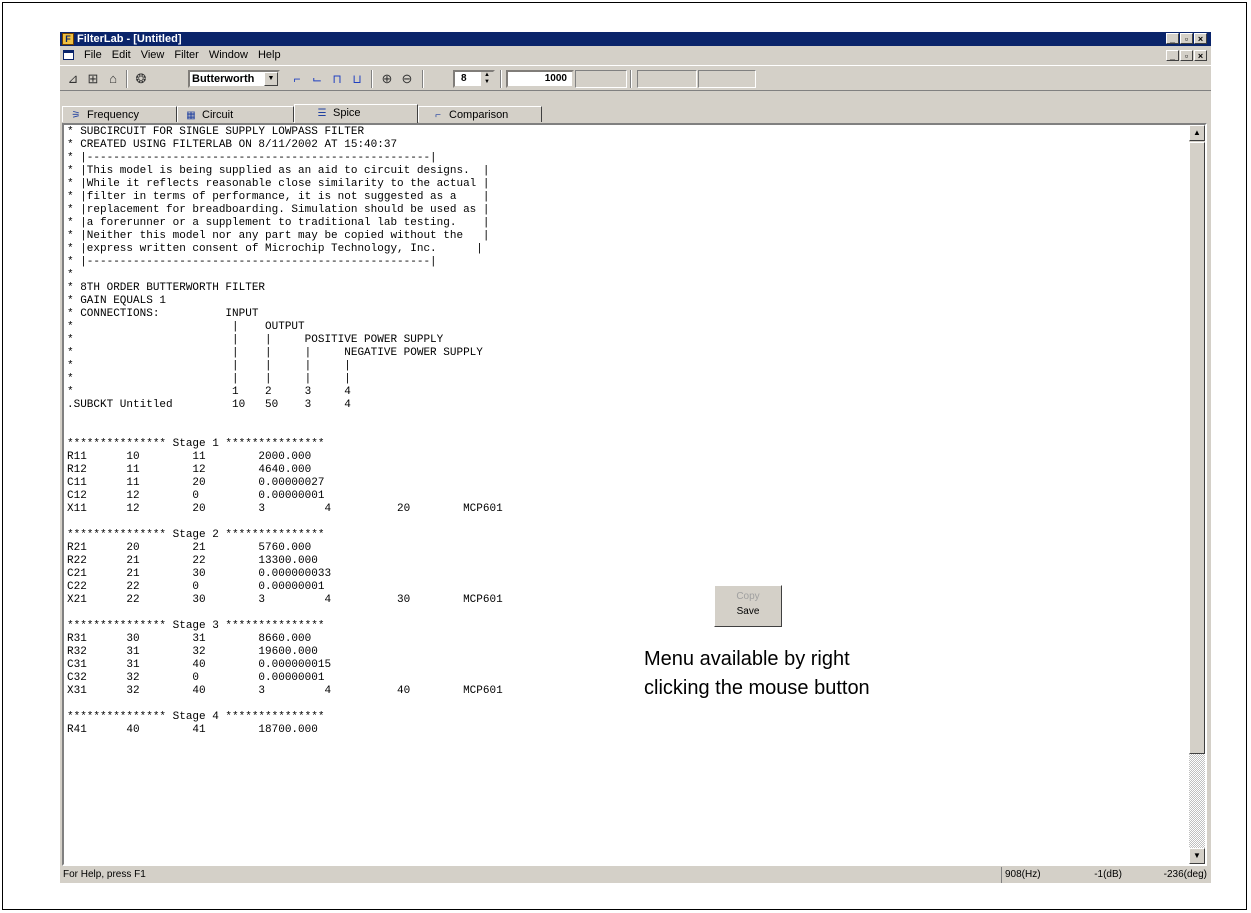 This screenshot has width=1251, height=913. What do you see at coordinates (196, 496) in the screenshot?
I see `listing-line: C12 12 0 0.00000001` at bounding box center [196, 496].